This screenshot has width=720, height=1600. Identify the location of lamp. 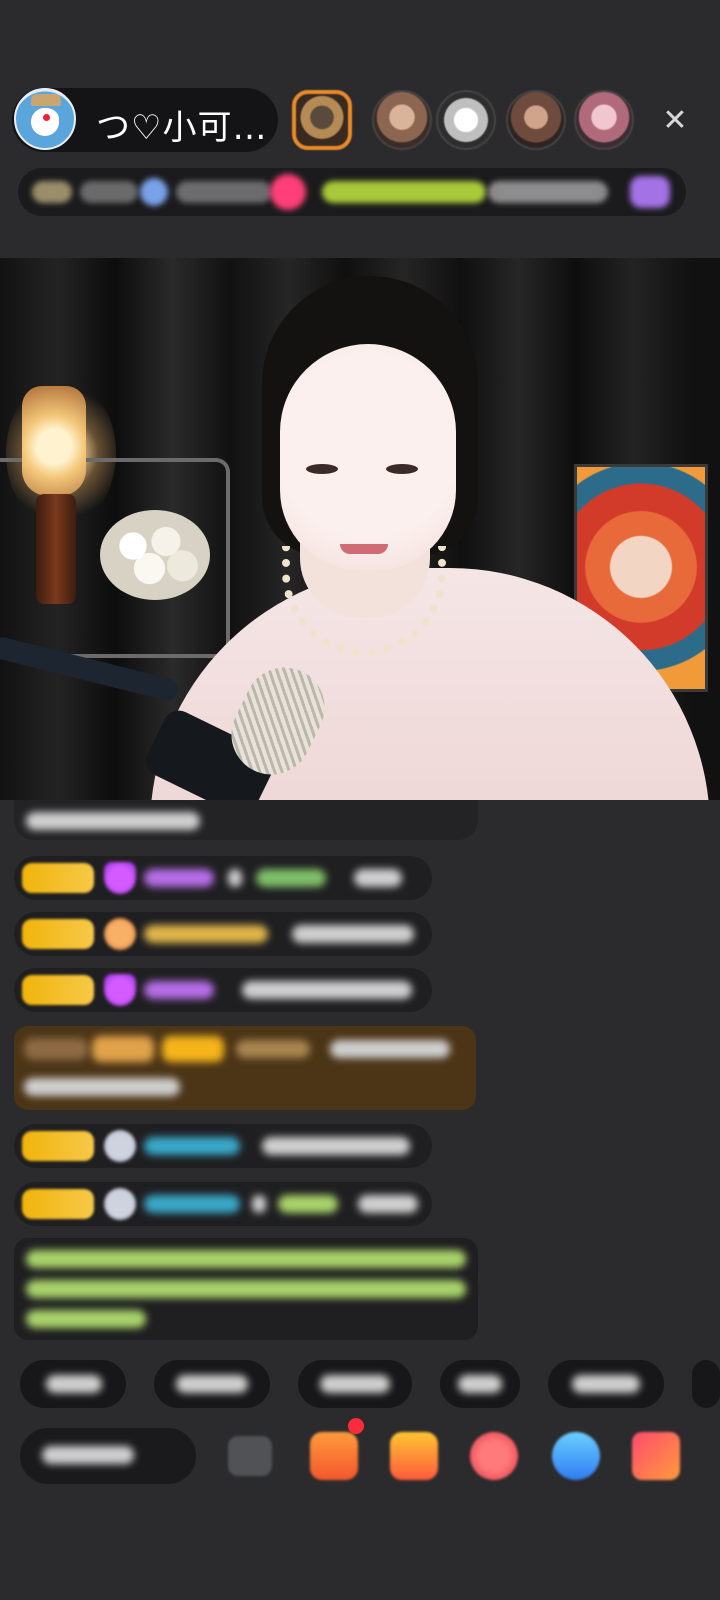
(54, 441).